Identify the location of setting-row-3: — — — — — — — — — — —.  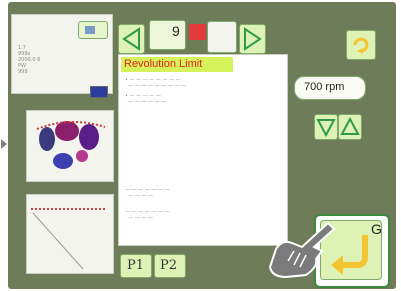
(147, 193).